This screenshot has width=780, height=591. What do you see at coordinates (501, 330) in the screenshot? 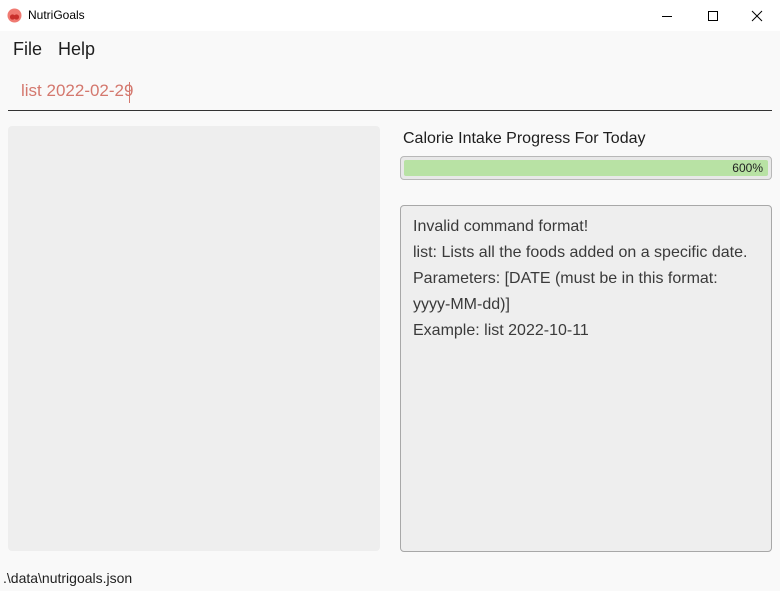
I see `result-line: Example: list 2022-10-11` at bounding box center [501, 330].